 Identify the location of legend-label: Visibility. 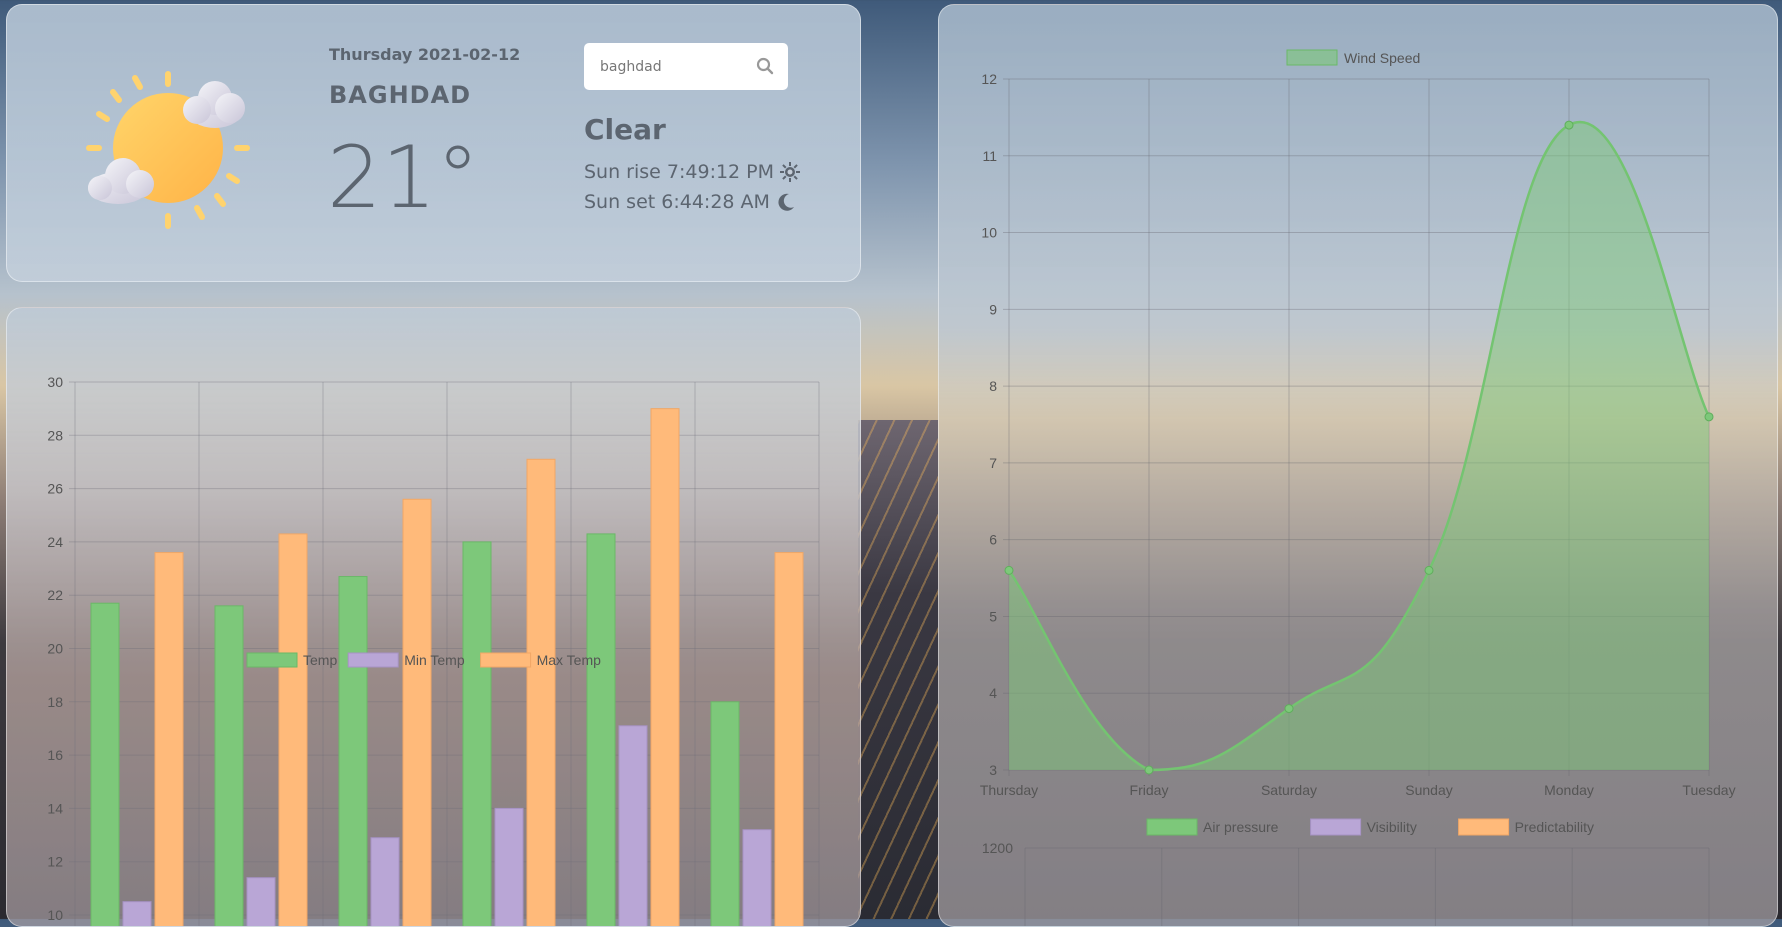
(1392, 827).